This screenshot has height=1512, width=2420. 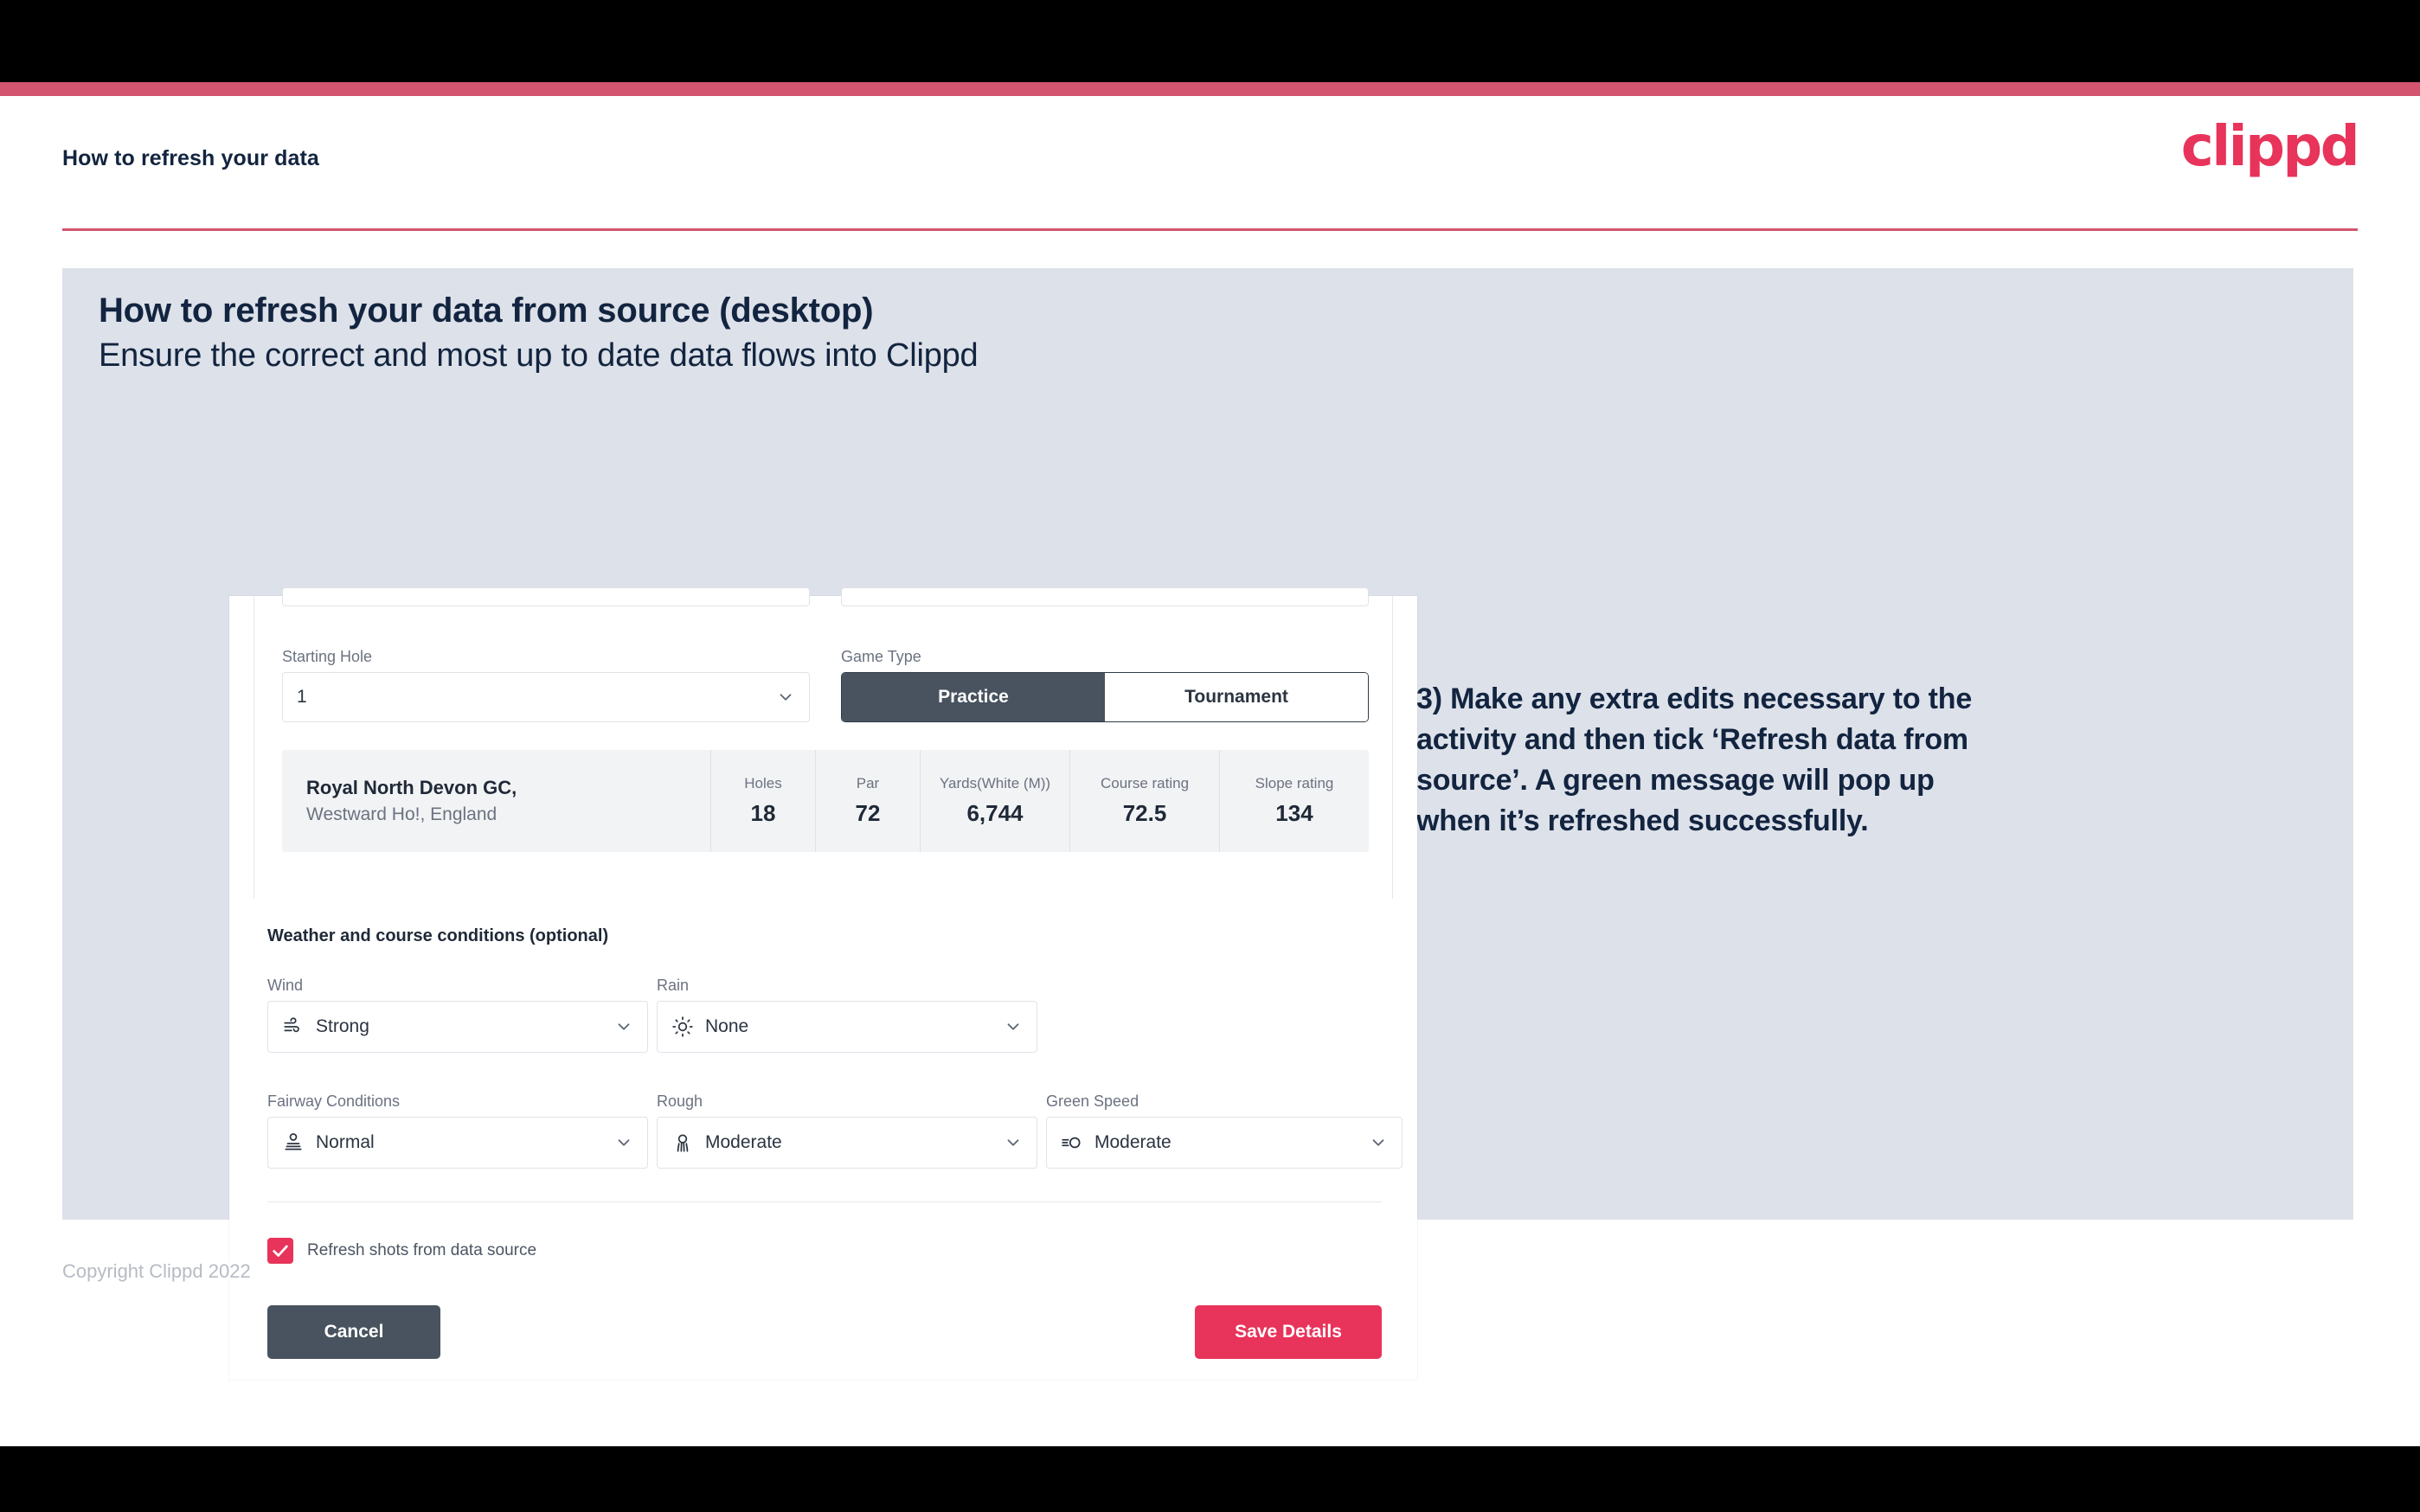 What do you see at coordinates (1092, 1101) in the screenshot?
I see `green-speed-label: Green Speed` at bounding box center [1092, 1101].